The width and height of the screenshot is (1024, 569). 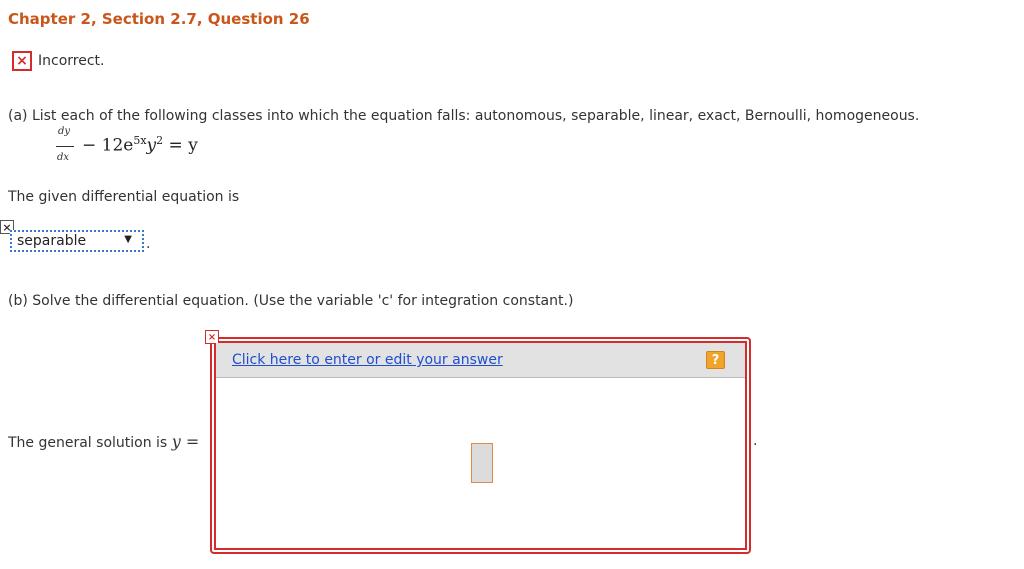 I want to click on select-value: separable, so click(x=52, y=241).